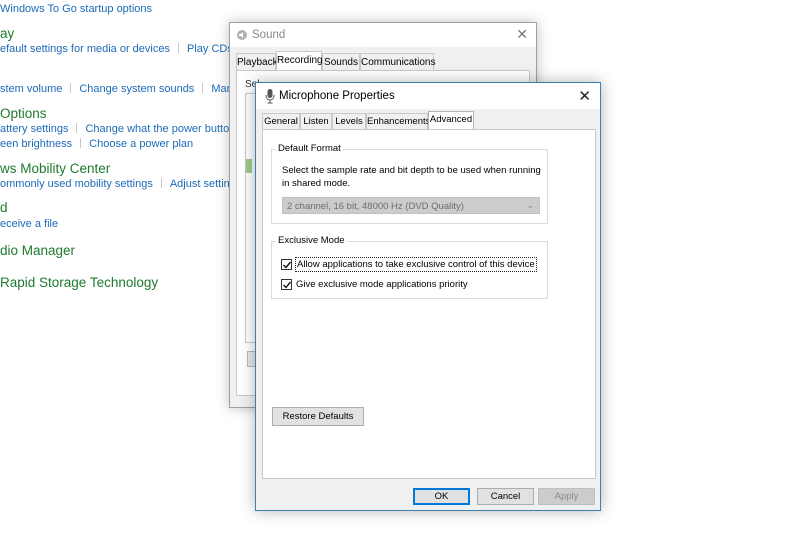  I want to click on tab-listen: Listen, so click(316, 121).